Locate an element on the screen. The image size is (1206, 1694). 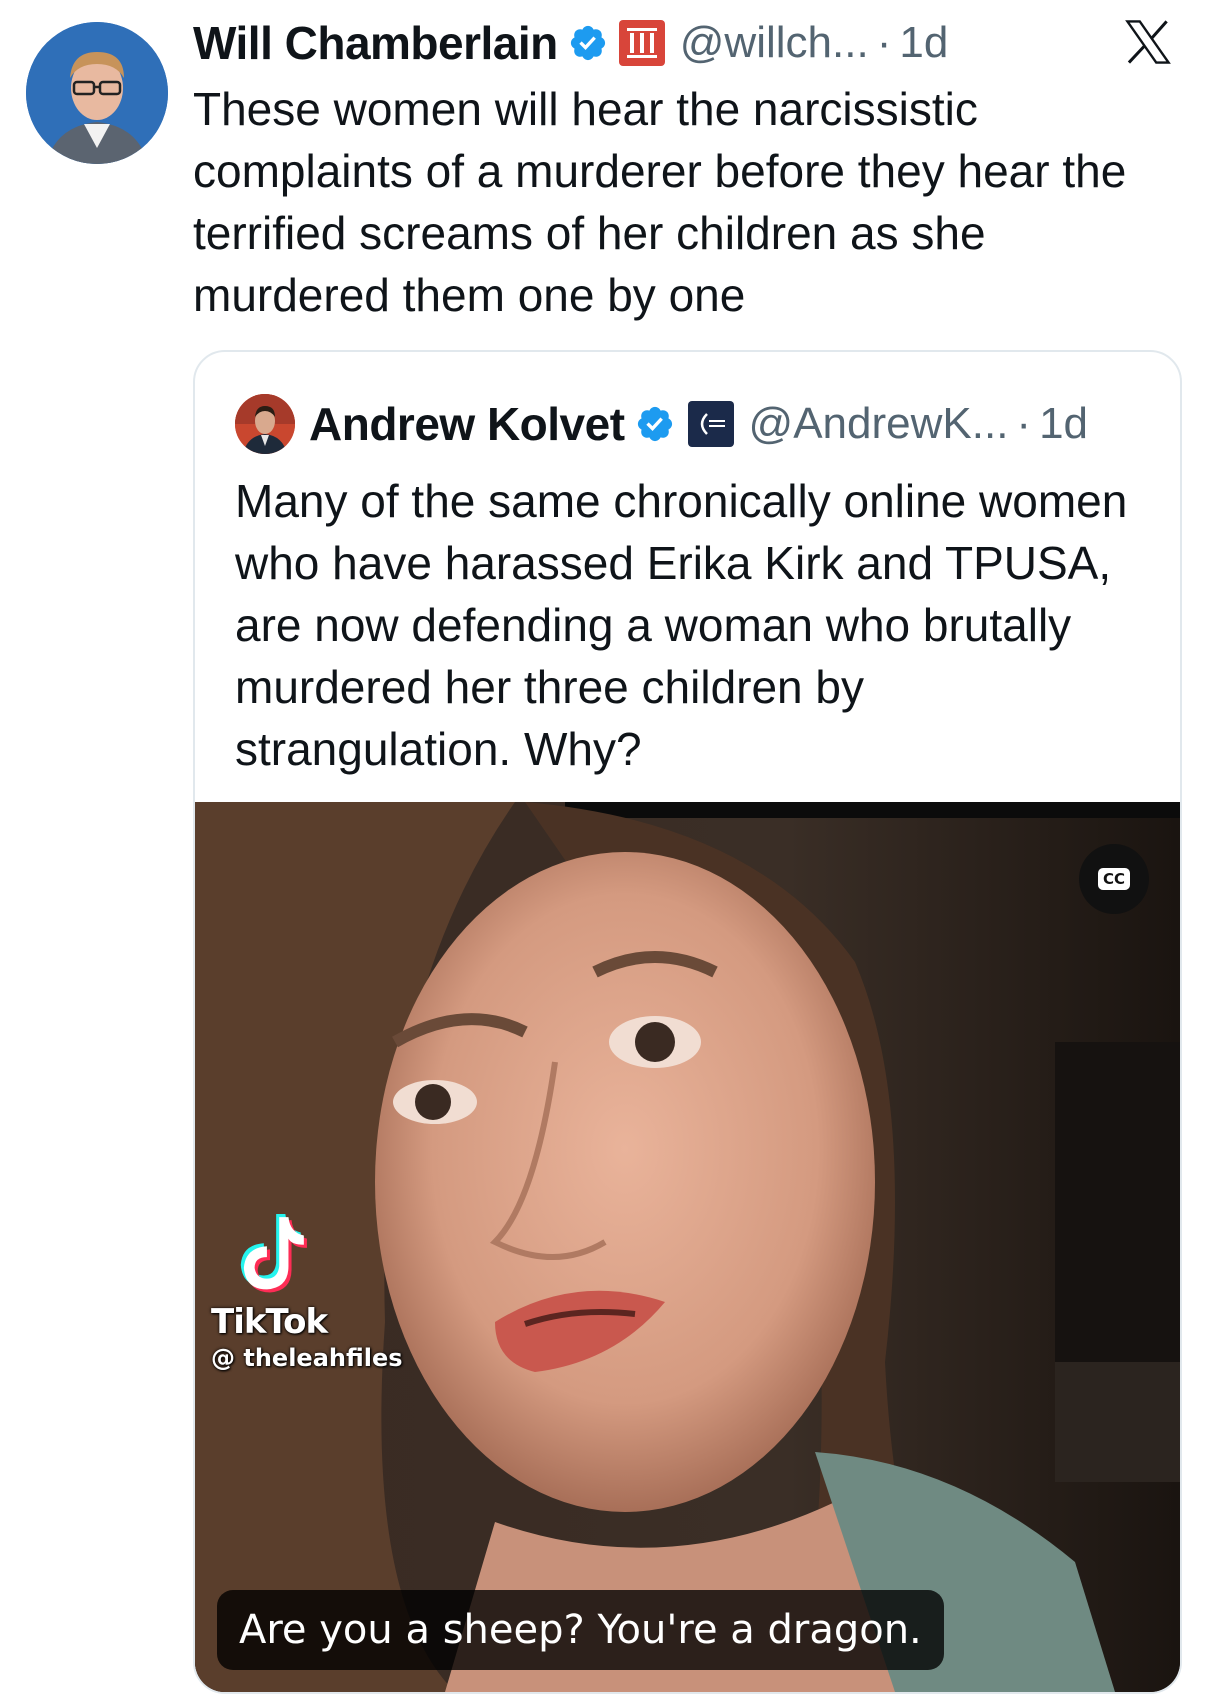
quoted-author-avatar is located at coordinates (265, 424).